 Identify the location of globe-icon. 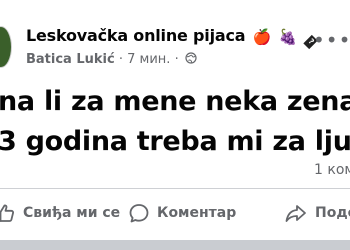
(191, 58).